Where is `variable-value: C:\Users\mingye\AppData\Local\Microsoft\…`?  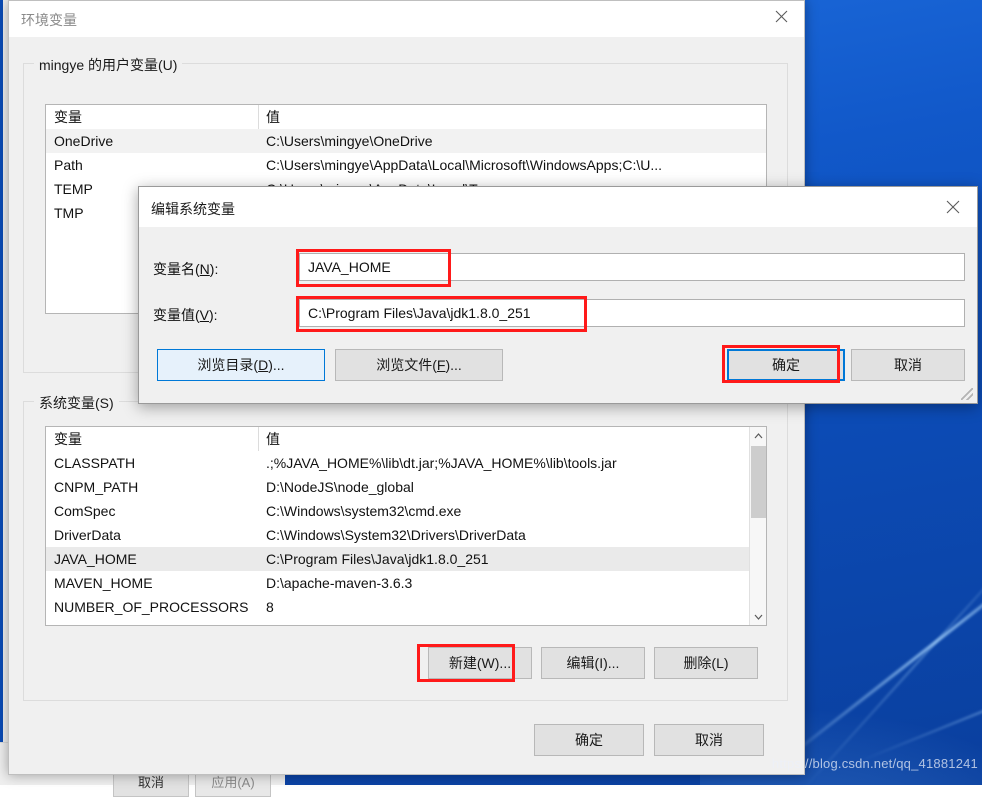 variable-value: C:\Users\mingye\AppData\Local\Microsoft\… is located at coordinates (512, 165).